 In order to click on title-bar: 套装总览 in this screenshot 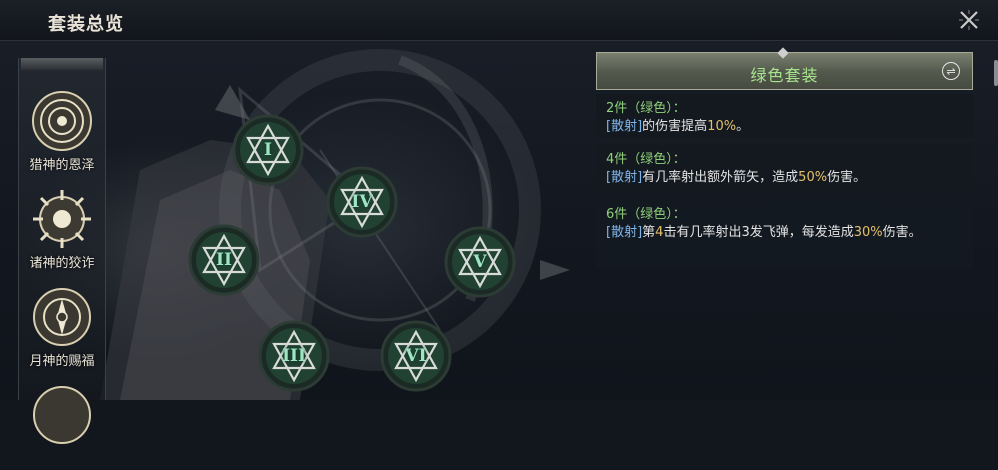, I will do `click(499, 20)`.